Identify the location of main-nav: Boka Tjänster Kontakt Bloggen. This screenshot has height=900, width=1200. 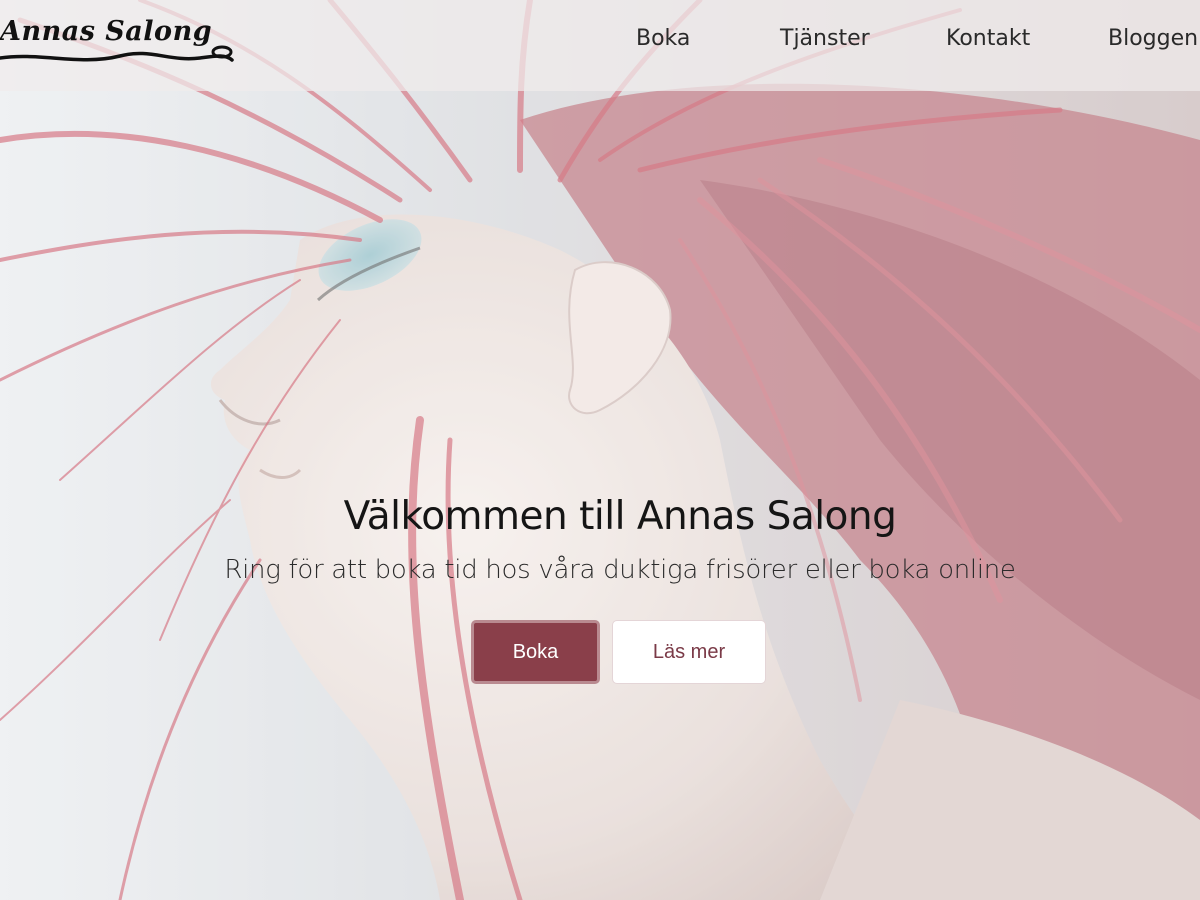
(600, 41).